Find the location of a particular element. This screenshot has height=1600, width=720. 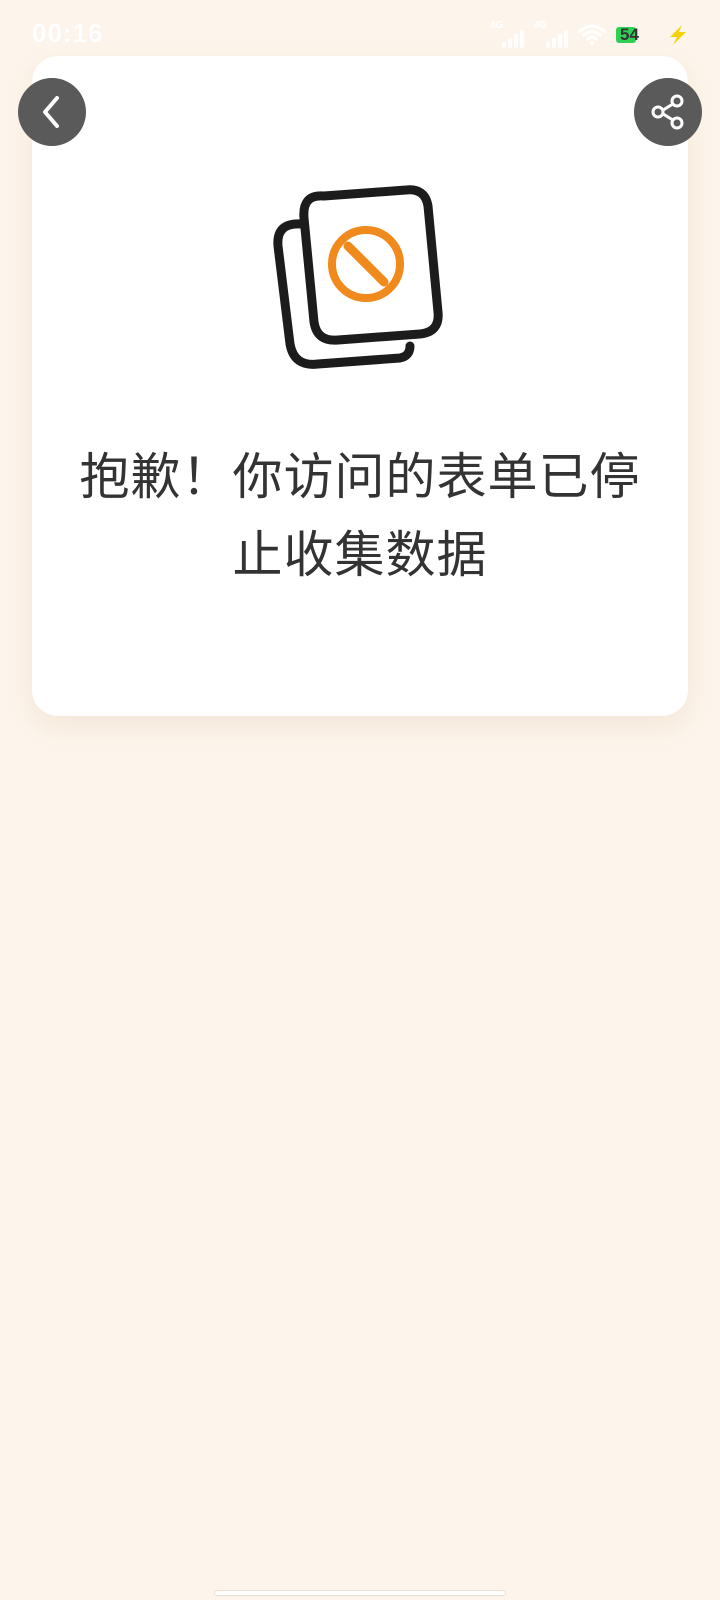

status-icons: 4G 4G 54 is located at coordinates (590, 35).